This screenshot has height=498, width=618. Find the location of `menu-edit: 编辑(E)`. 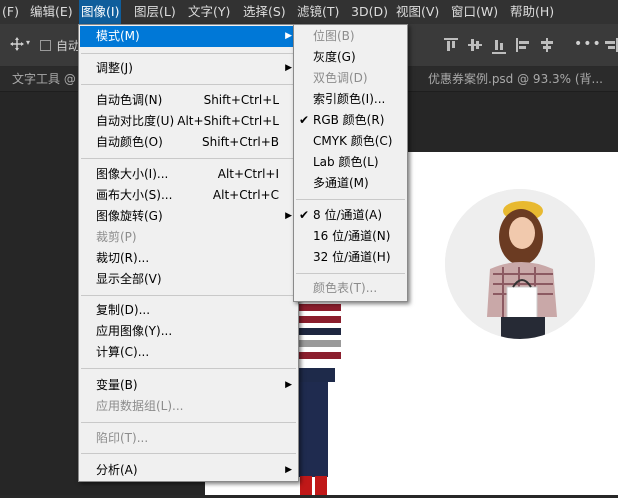

menu-edit: 编辑(E) is located at coordinates (51, 12).